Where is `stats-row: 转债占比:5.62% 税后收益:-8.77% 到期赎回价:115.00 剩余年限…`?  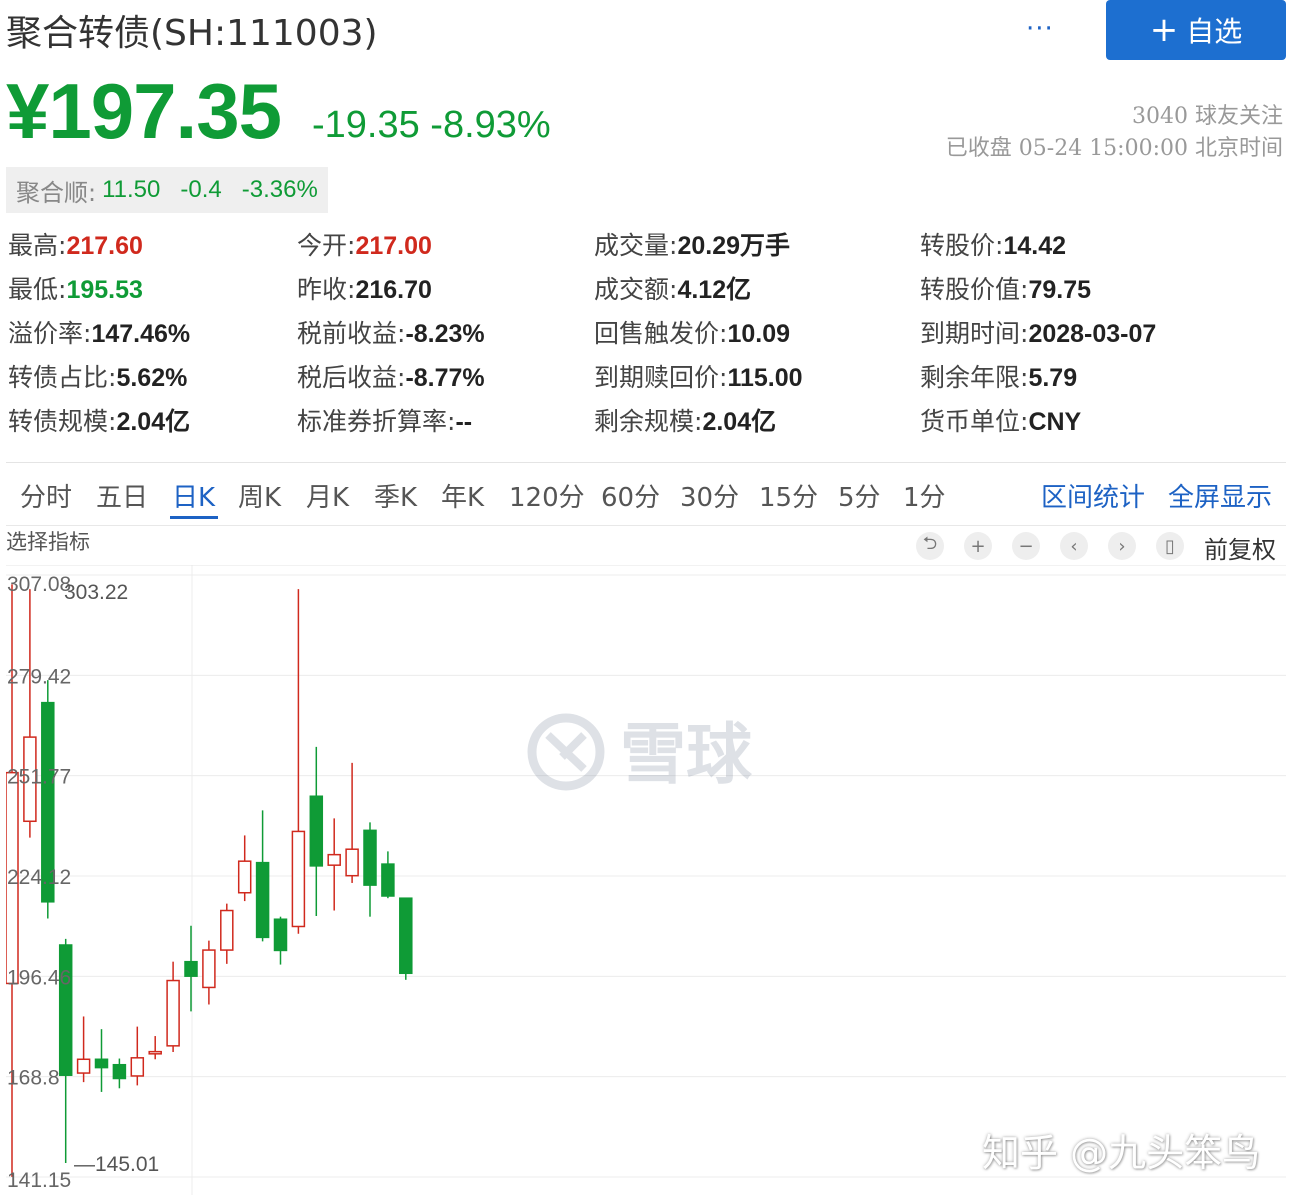 stats-row: 转债占比:5.62% 税后收益:-8.77% 到期赎回价:115.00 剩余年限… is located at coordinates (648, 380).